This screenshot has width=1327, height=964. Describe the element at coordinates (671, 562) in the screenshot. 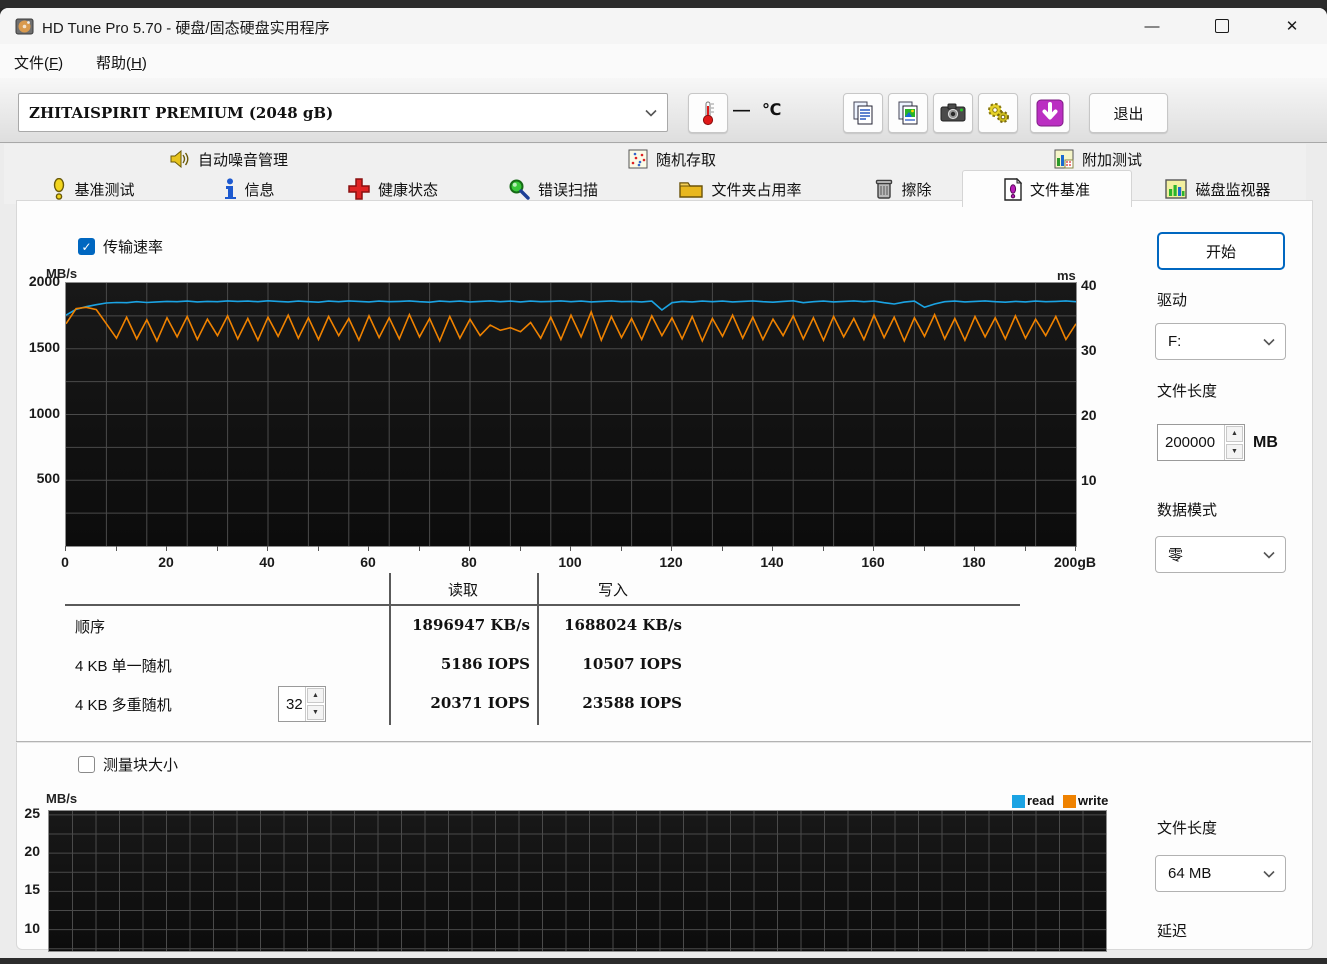

I see `axis-tick-label: 120` at that location.